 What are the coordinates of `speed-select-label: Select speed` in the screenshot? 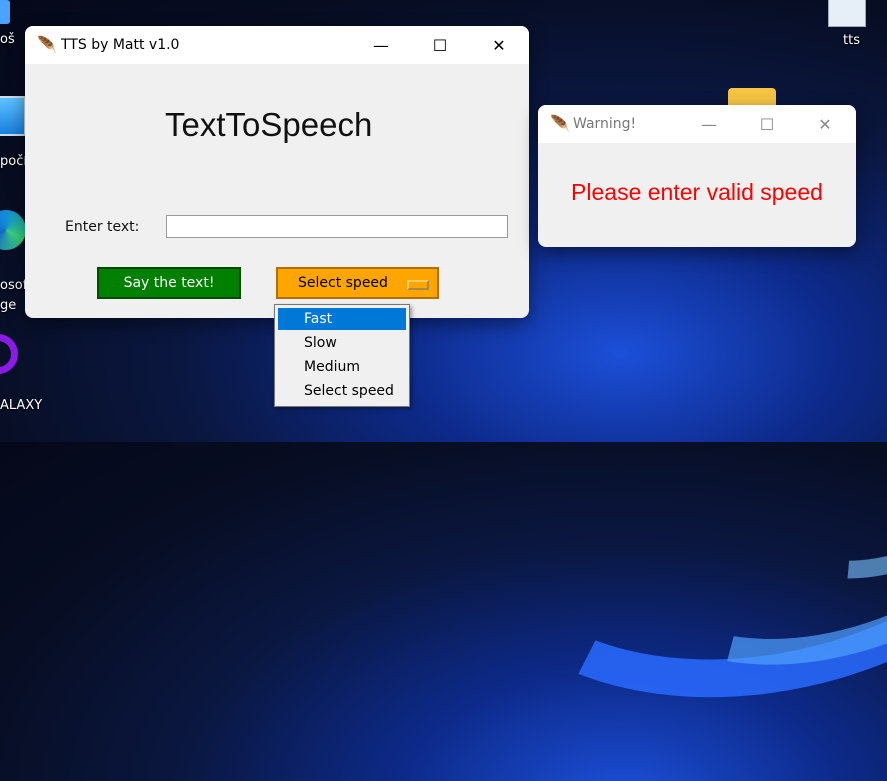 It's located at (343, 283).